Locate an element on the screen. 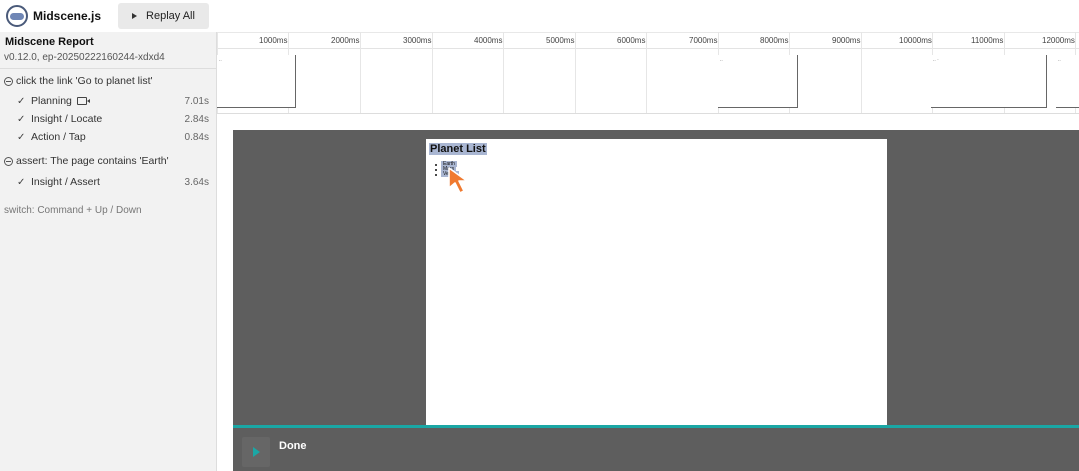 This screenshot has height=471, width=1079. tick-label: 7000ms is located at coordinates (703, 40).